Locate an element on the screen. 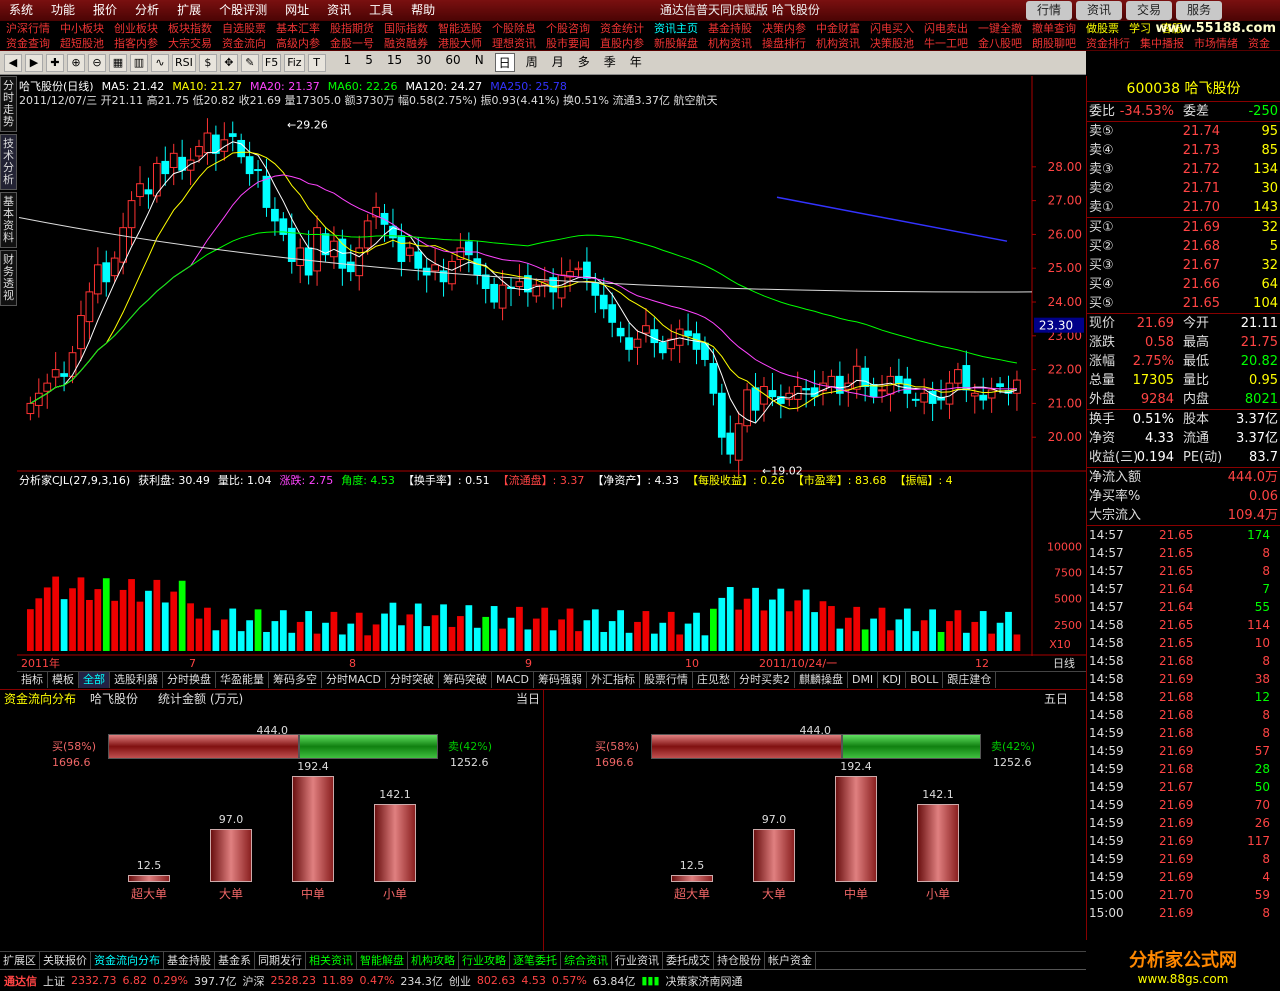  period-8: 月 is located at coordinates (558, 62).